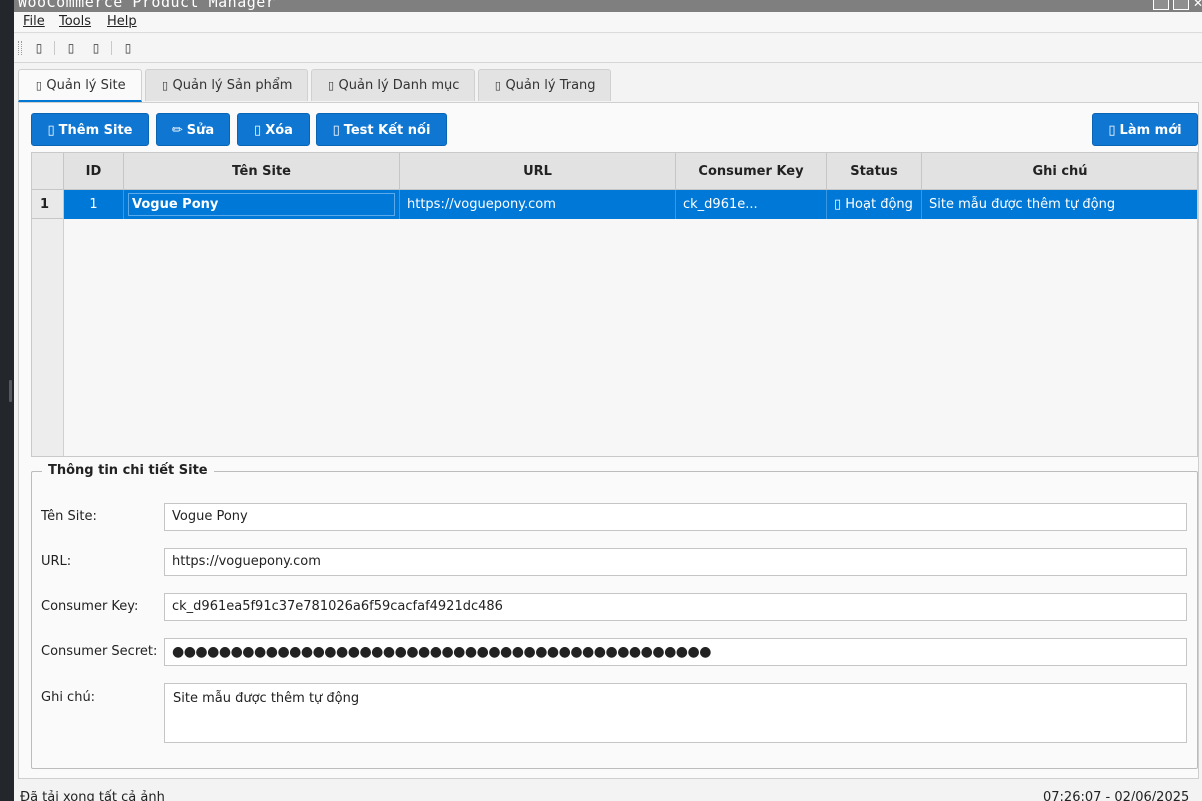 The image size is (1202, 801). Describe the element at coordinates (39, 48) in the screenshot. I see `new-icon: ▯` at that location.